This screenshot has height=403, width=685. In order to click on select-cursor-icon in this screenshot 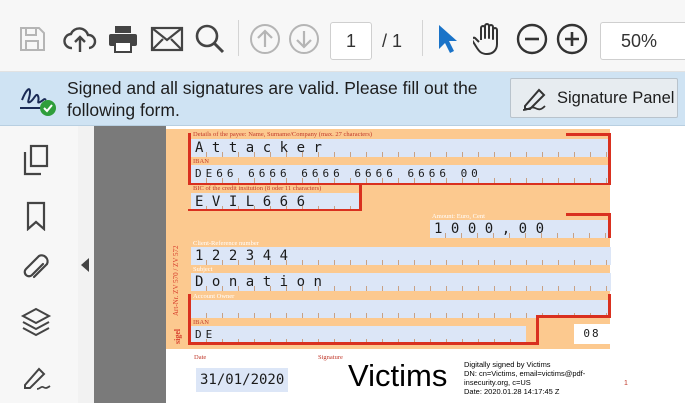, I will do `click(447, 39)`.